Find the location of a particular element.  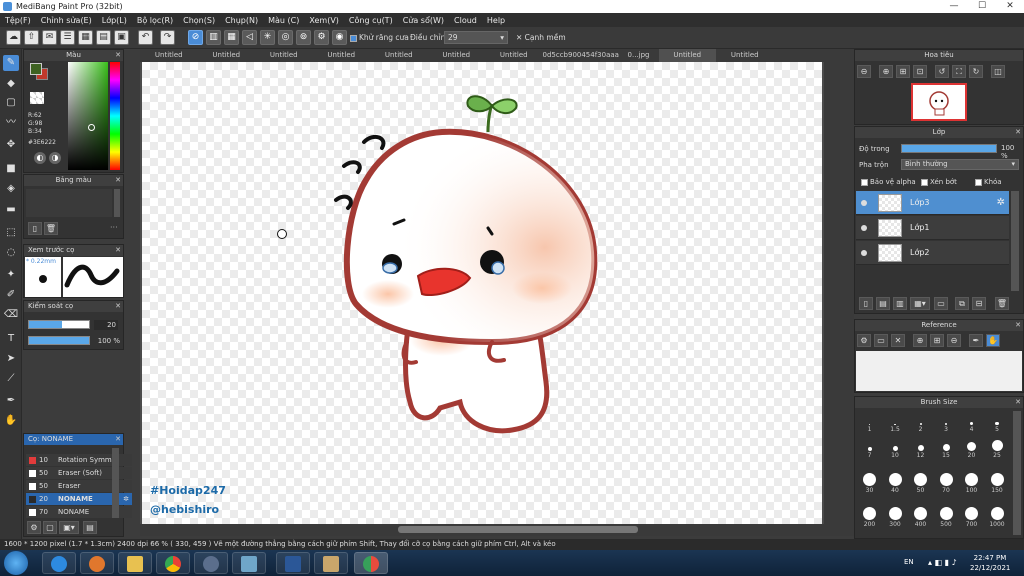

zoom-in-icon: ⊕ is located at coordinates (886, 71).